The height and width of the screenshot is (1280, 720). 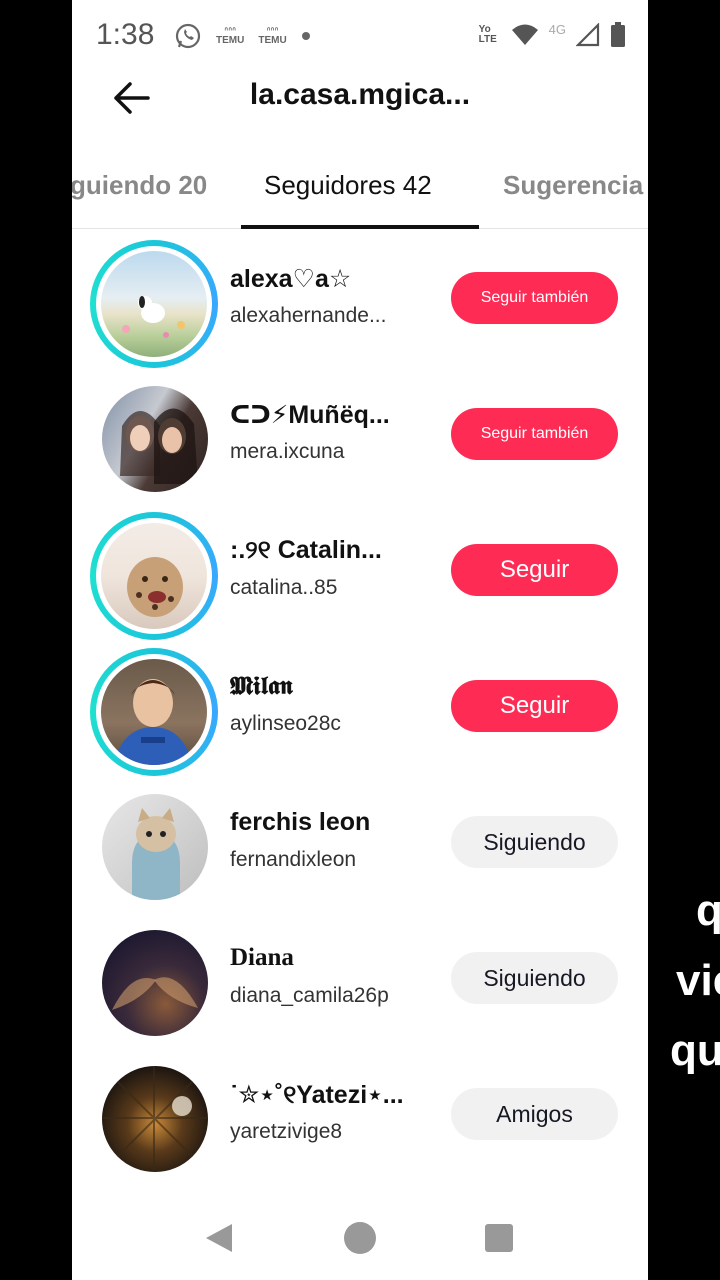 I want to click on nav-home-icon, so click(x=360, y=1238).